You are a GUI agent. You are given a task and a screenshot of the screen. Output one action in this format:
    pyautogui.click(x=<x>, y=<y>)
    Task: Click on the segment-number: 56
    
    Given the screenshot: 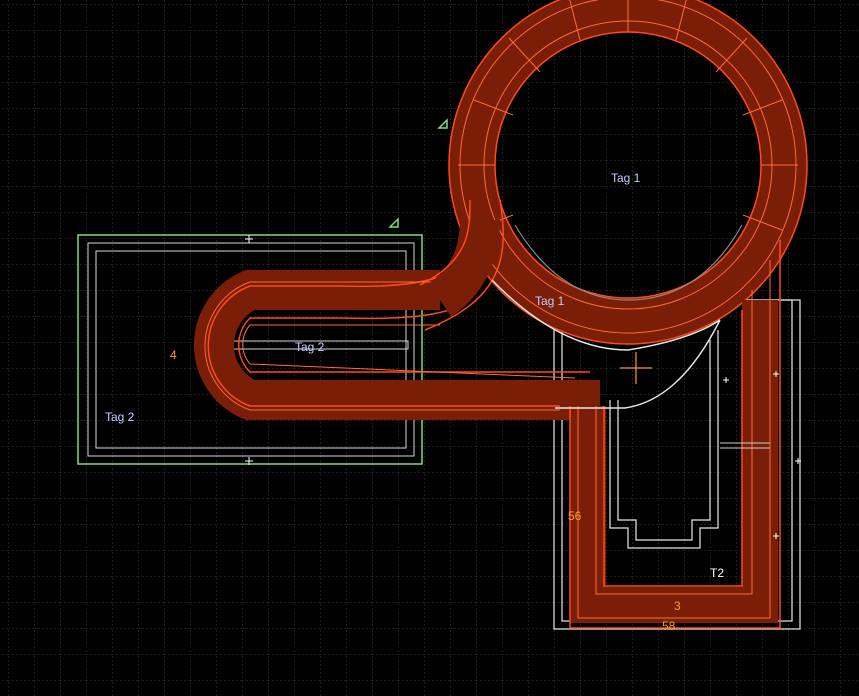 What is the action you would take?
    pyautogui.click(x=575, y=516)
    